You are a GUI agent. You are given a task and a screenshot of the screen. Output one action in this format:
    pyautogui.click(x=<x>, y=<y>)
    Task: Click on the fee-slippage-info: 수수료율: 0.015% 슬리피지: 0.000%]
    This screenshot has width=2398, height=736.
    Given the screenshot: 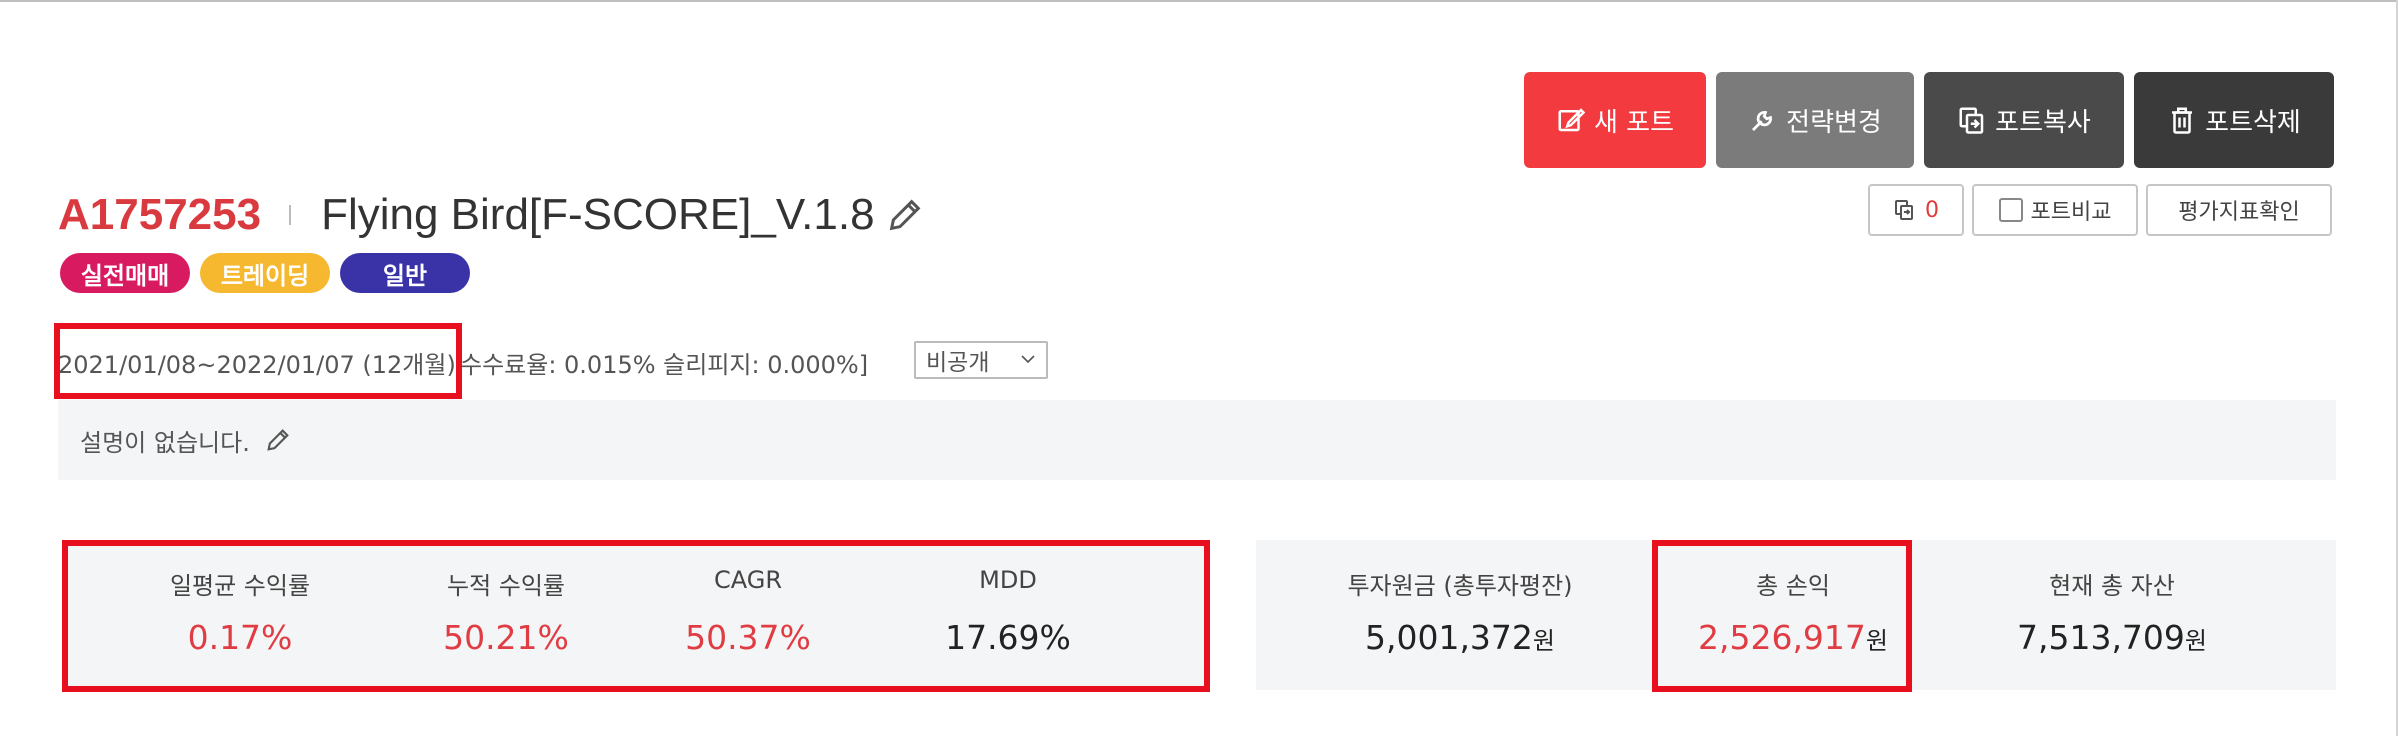 What is the action you would take?
    pyautogui.click(x=664, y=364)
    